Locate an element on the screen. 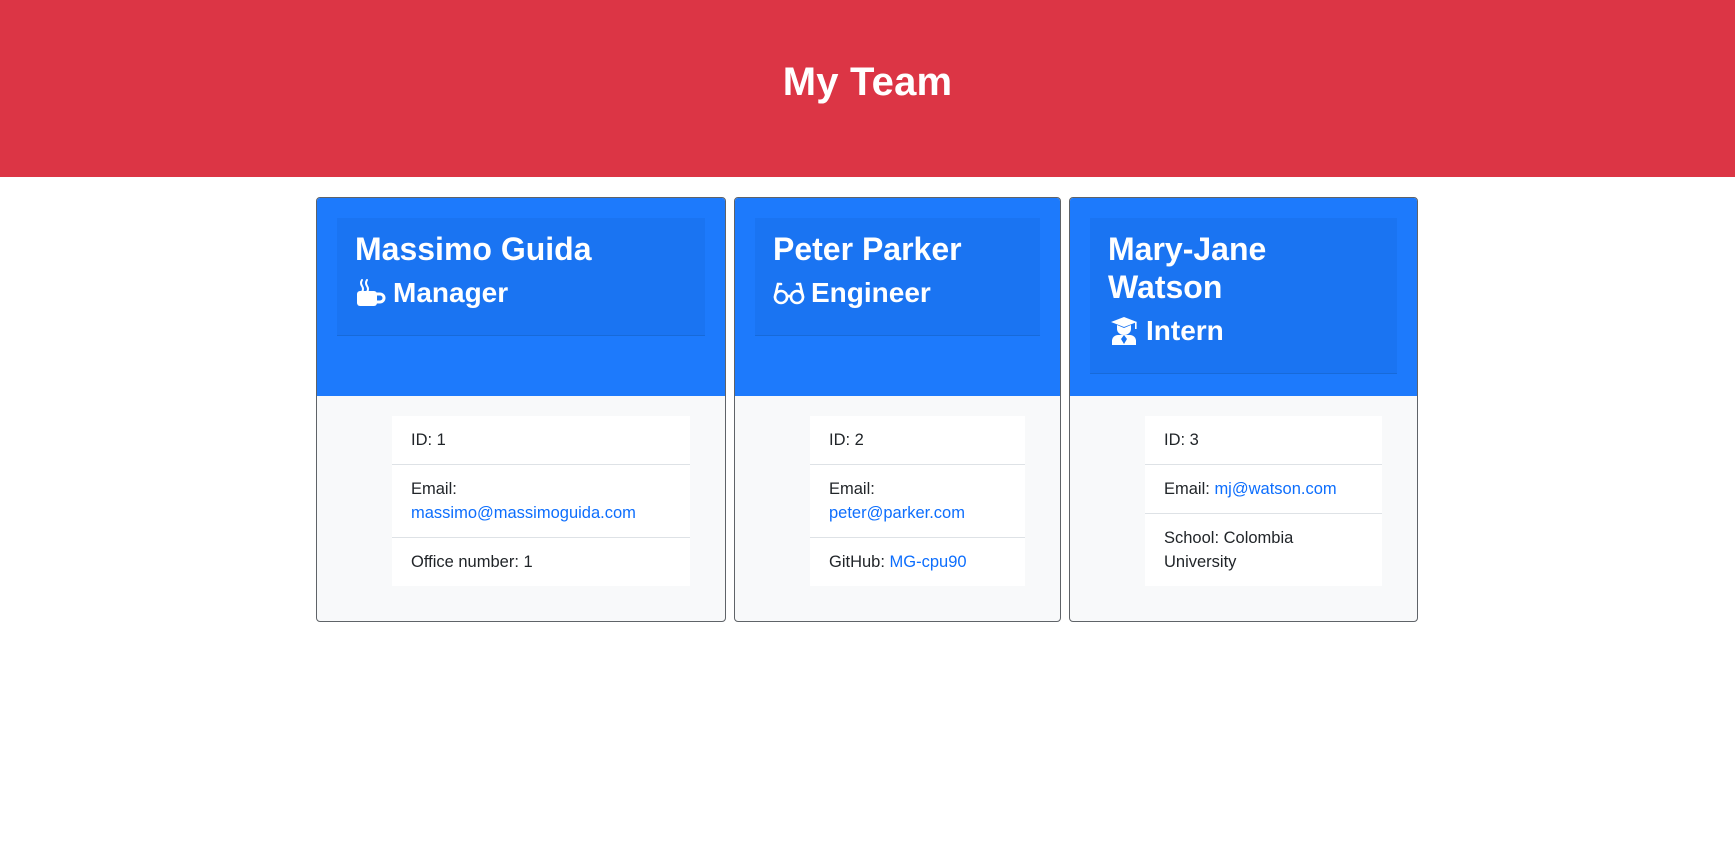  card-title-box: Massimo Guida Manager is located at coordinates (521, 277).